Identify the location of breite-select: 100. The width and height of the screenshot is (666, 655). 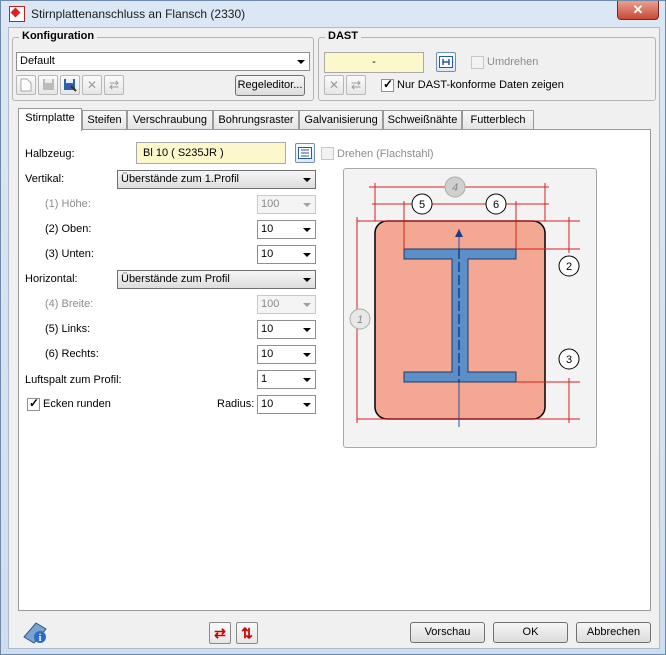
(286, 304).